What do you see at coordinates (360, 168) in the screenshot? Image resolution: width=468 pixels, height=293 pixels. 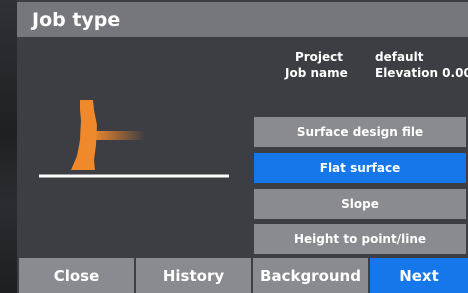 I see `option-flat-surface: Flat surface` at bounding box center [360, 168].